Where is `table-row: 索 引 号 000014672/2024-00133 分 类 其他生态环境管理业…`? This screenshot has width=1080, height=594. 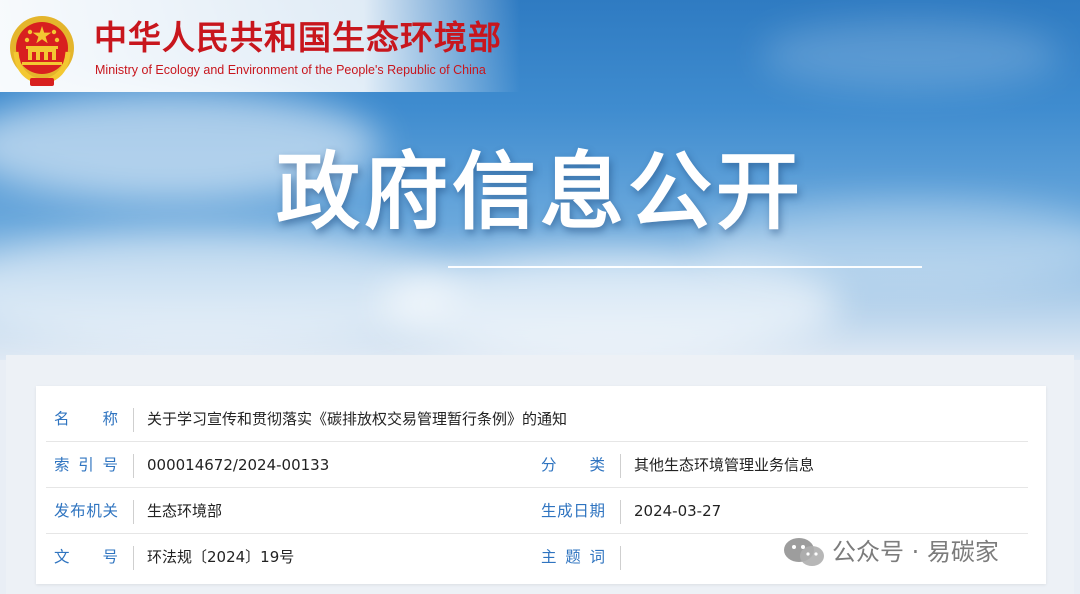
table-row: 索 引 号 000014672/2024-00133 分 类 其他生态环境管理业… is located at coordinates (541, 465).